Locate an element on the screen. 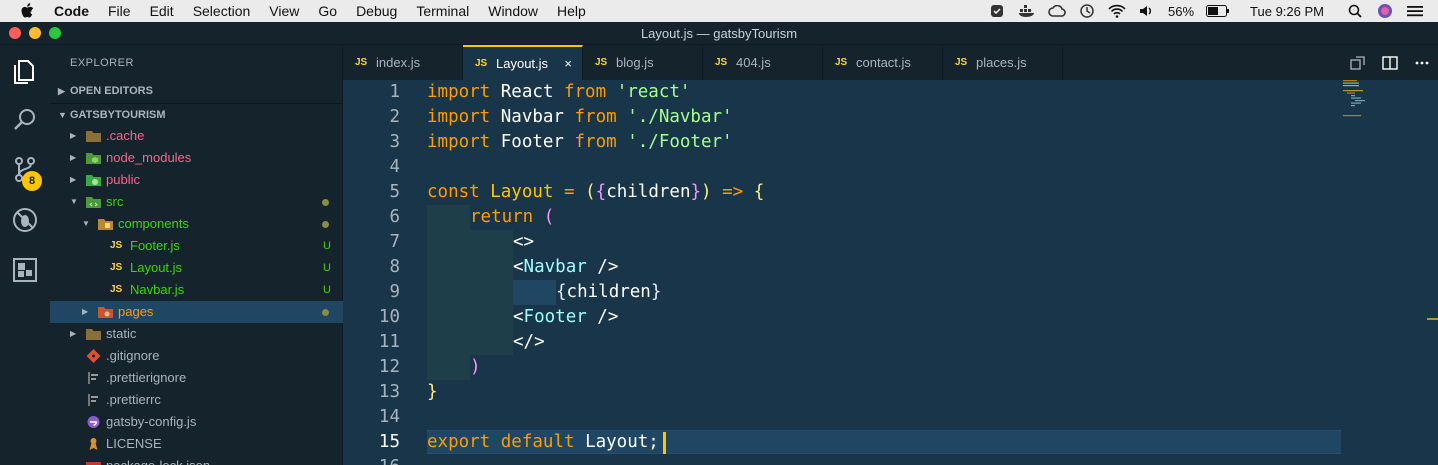 The image size is (1438, 465). code-line: return ( is located at coordinates (512, 217).